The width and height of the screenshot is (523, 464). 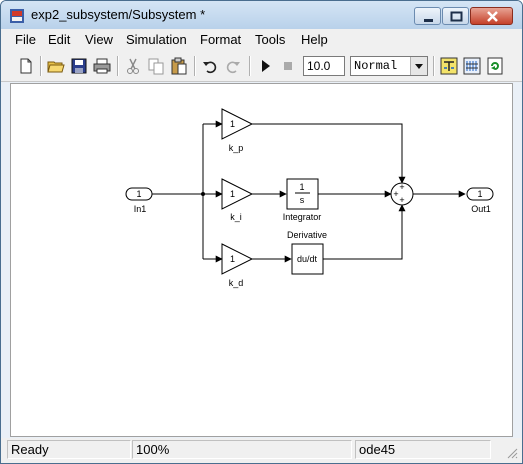 I want to click on derivative-label: Derivative, so click(x=307, y=235).